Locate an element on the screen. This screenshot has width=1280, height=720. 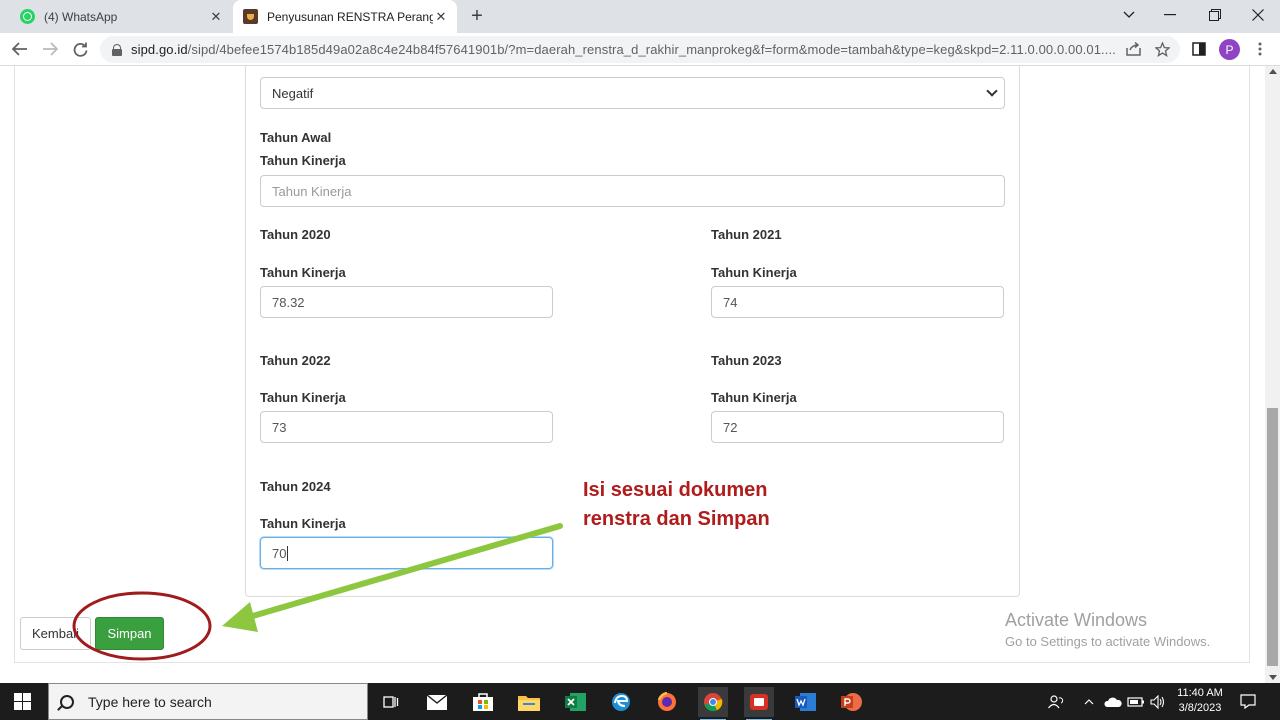
edge-icon is located at coordinates (621, 702).